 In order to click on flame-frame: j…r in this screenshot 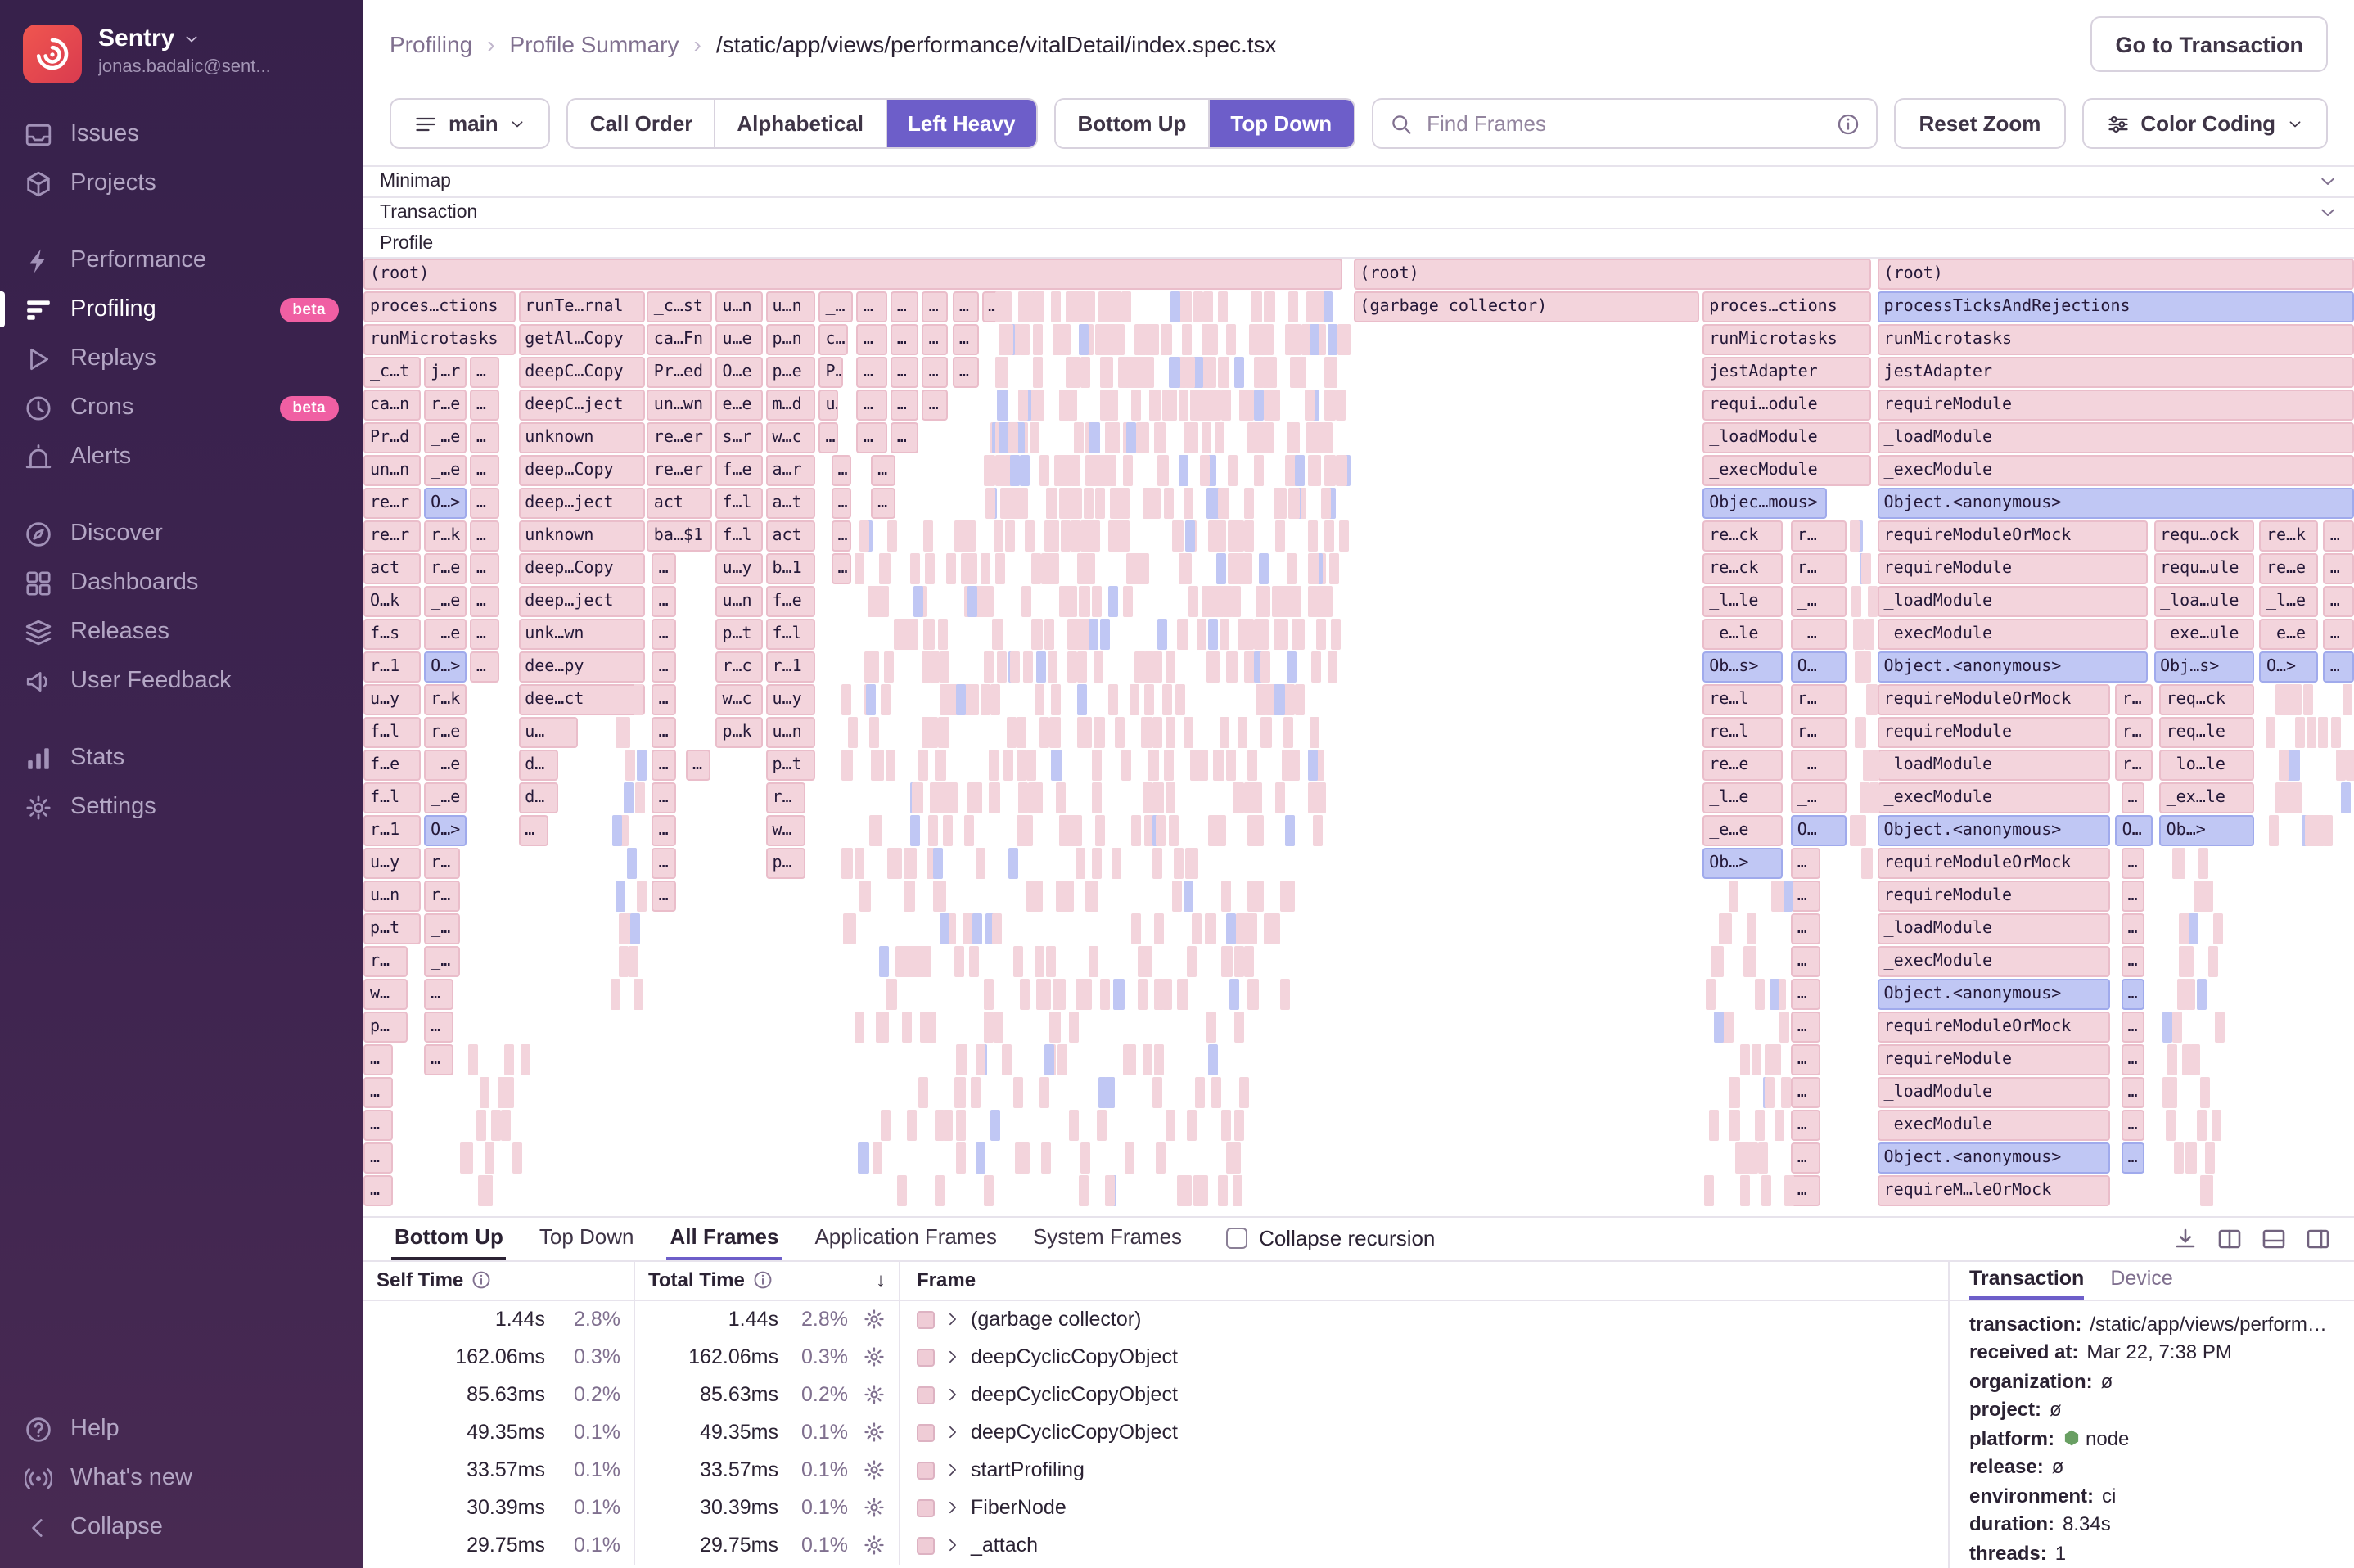, I will do `click(445, 372)`.